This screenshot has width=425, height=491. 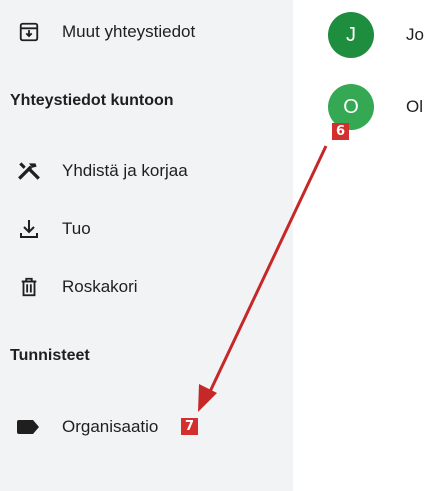 What do you see at coordinates (146, 287) in the screenshot?
I see `sidebar-item-trash: Roskakori` at bounding box center [146, 287].